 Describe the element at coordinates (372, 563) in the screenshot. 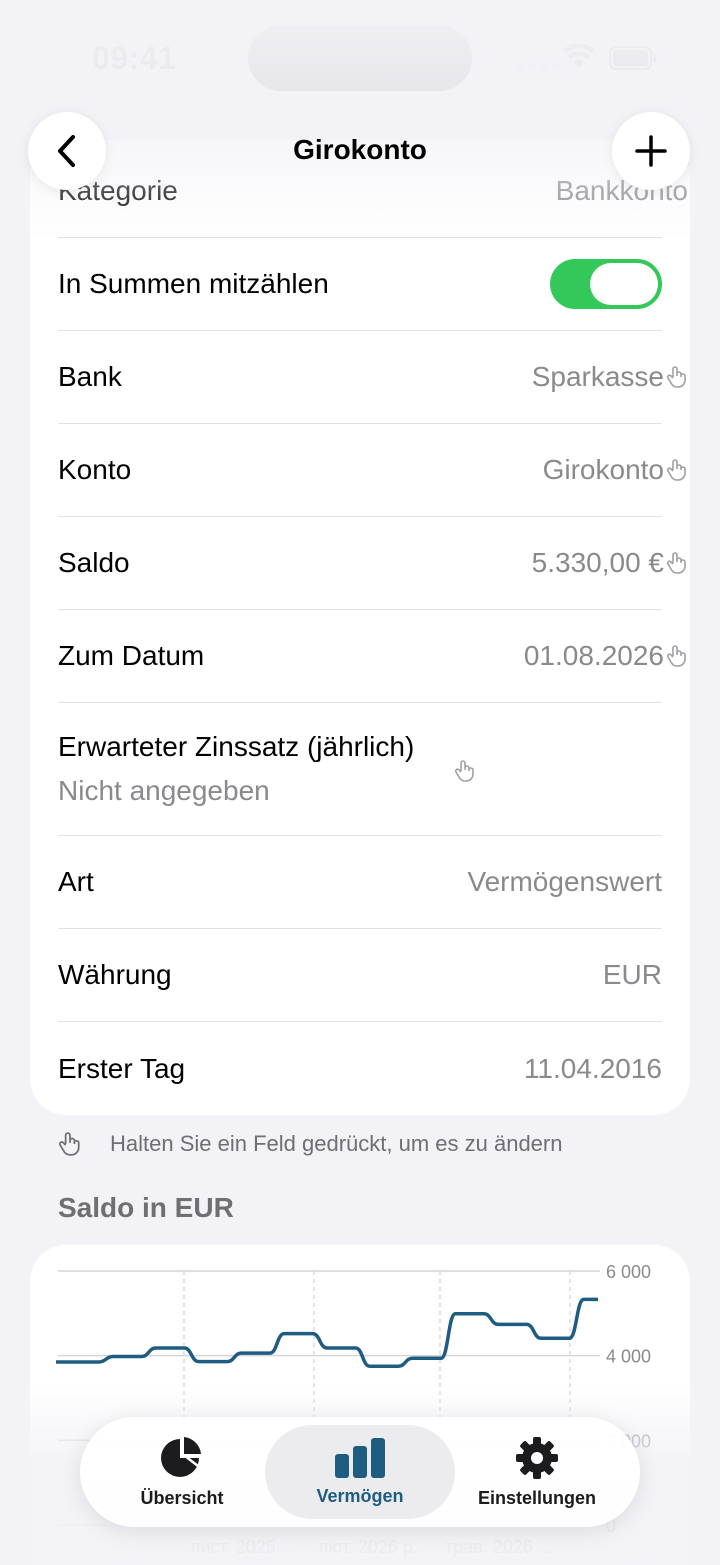

I see `row-balance: Saldo 5.330,00 €` at that location.